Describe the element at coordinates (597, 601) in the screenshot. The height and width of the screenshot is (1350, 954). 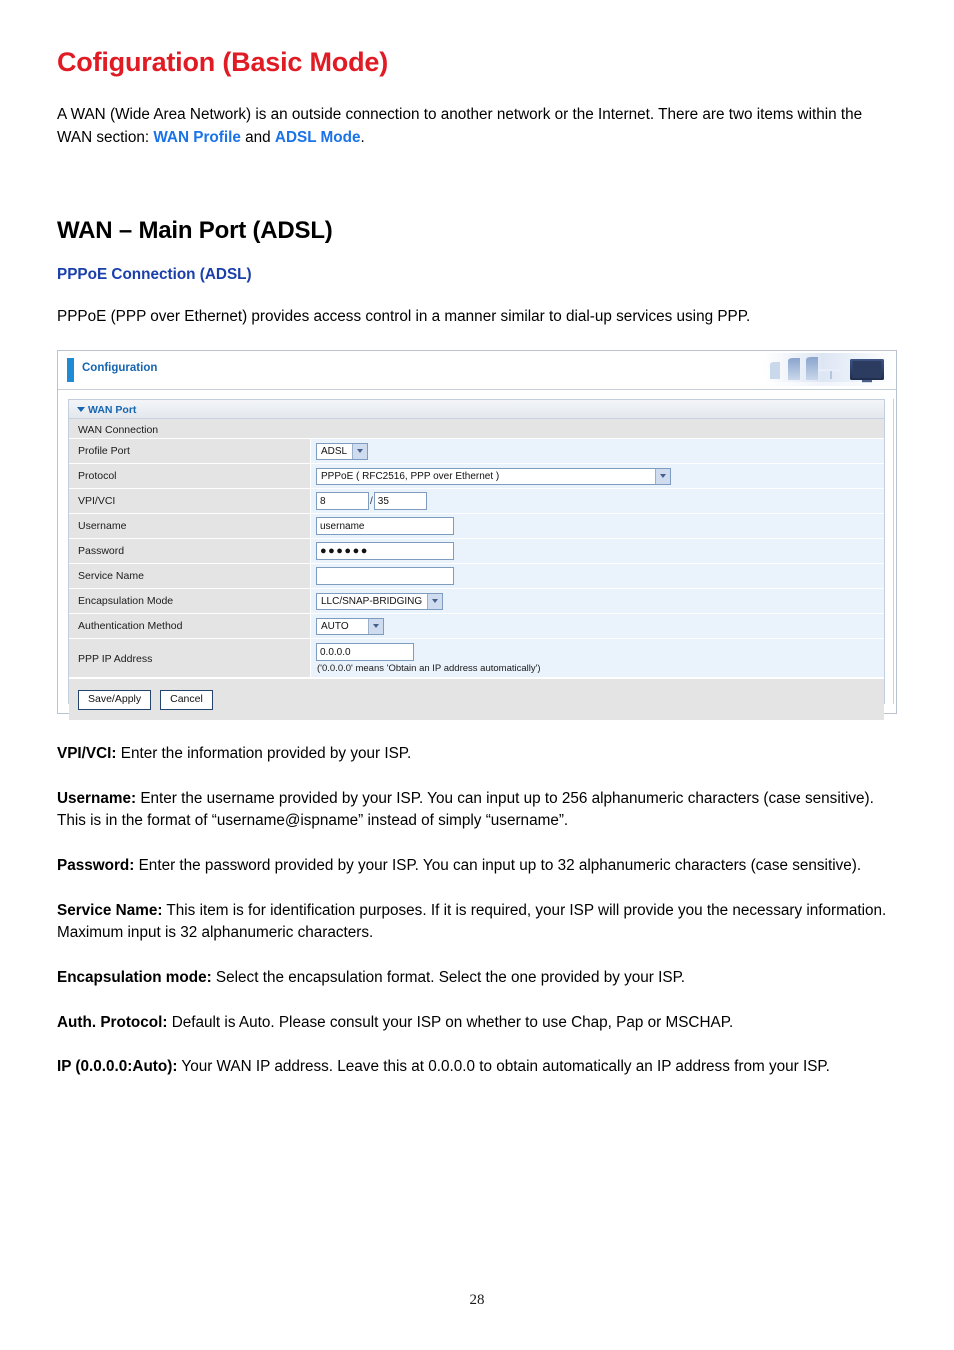
I see `value-encapsulation-mode: LLC/SNAP-BRIDGING` at that location.